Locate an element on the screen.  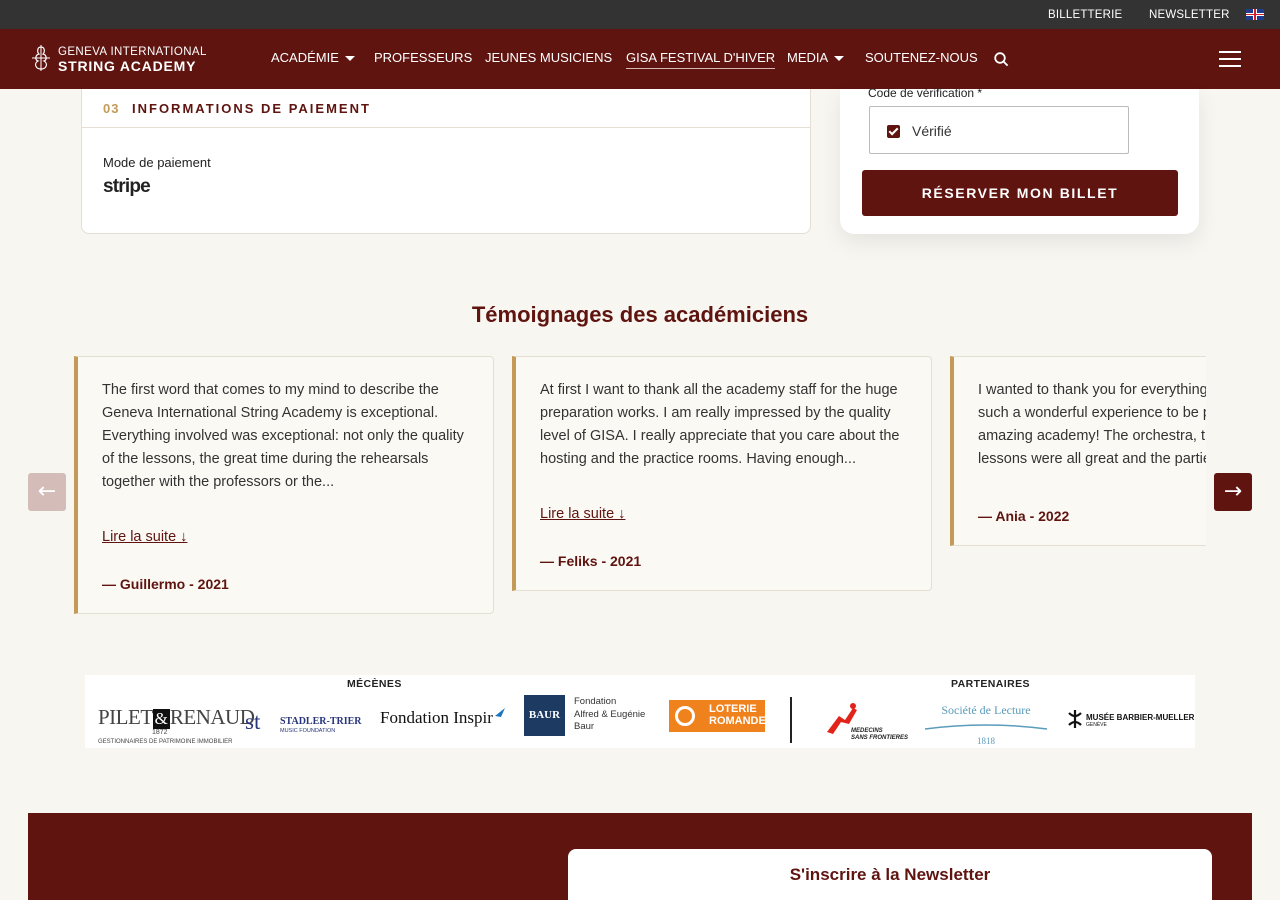
verification-code-label: Code de vérification * is located at coordinates (925, 93).